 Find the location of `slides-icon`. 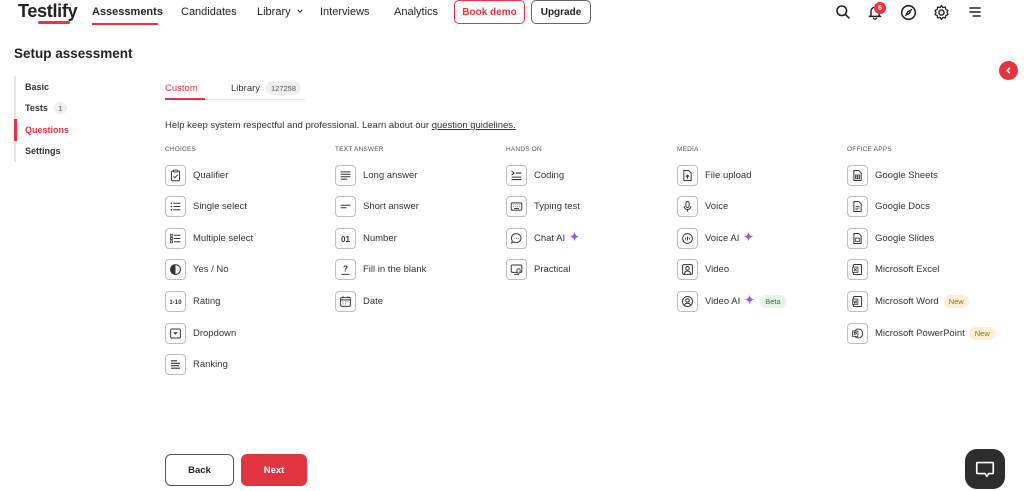

slides-icon is located at coordinates (857, 238).